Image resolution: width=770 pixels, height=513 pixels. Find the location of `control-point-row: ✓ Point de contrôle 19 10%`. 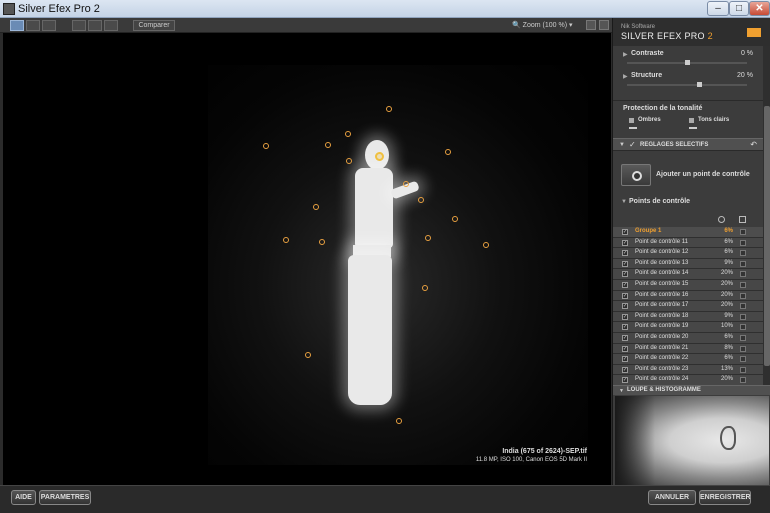

control-point-row: ✓ Point de contrôle 19 10% is located at coordinates (688, 327).